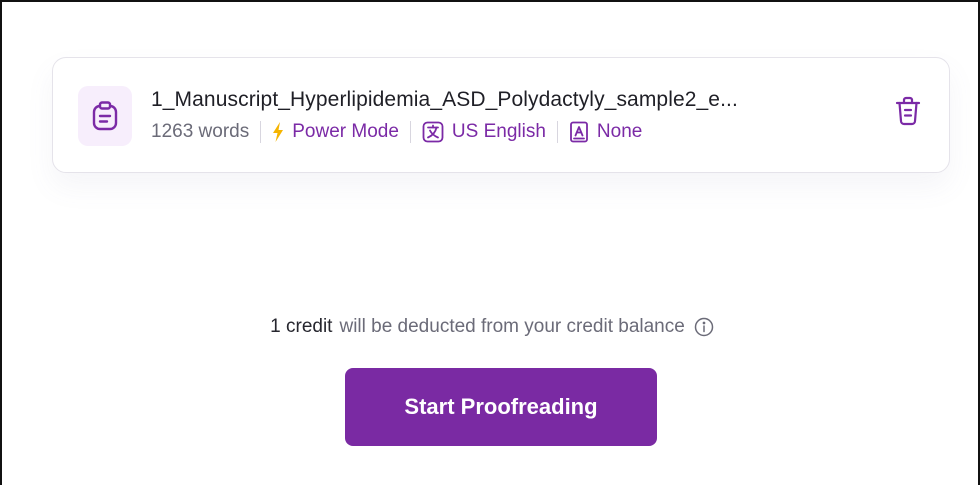 Image resolution: width=980 pixels, height=487 pixels. I want to click on delete-file-button, so click(908, 111).